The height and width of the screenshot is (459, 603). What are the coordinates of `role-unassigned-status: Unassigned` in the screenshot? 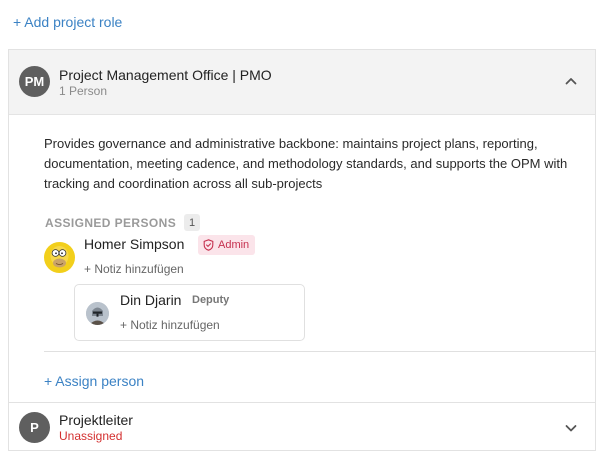 It's located at (91, 436).